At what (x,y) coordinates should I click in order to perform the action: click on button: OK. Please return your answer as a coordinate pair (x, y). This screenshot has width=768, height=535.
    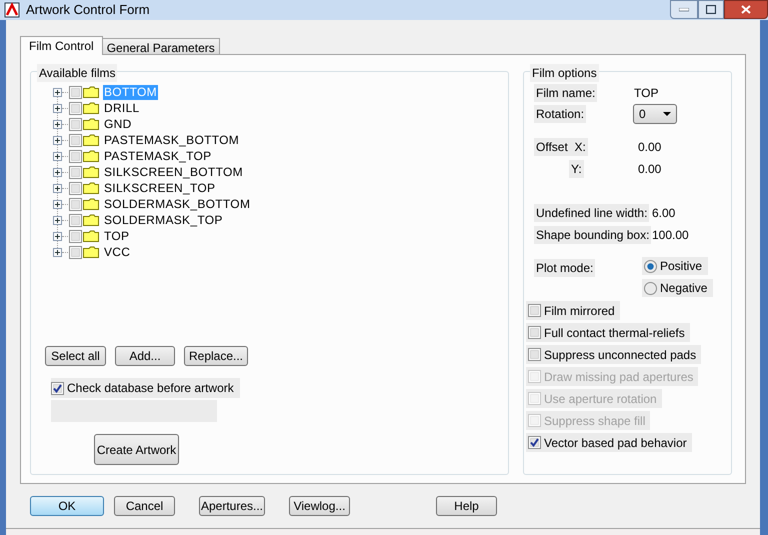
    Looking at the image, I should click on (67, 506).